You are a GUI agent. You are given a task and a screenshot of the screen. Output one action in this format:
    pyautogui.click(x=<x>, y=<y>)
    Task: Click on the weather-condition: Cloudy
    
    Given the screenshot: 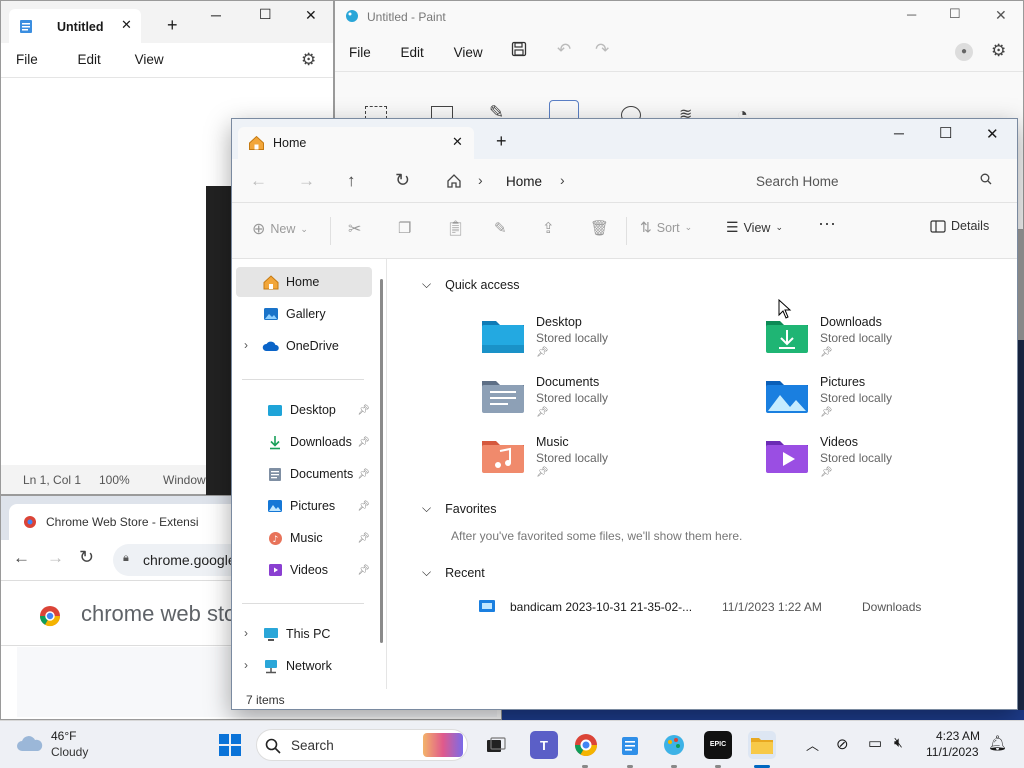 What is the action you would take?
    pyautogui.click(x=69, y=752)
    